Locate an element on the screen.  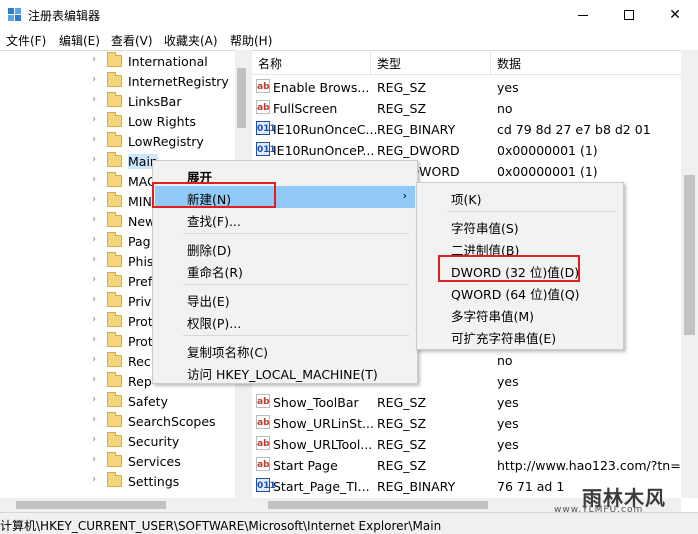
submenu-item: QWORD (64 位)值(Q) is located at coordinates (520, 292).